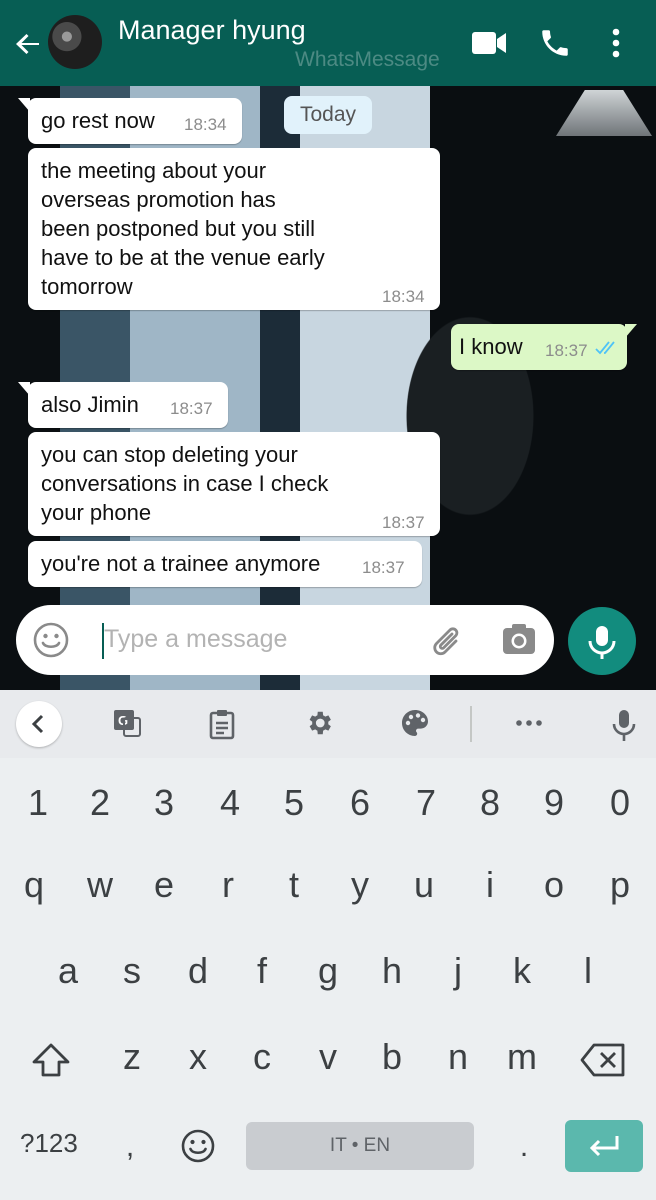 This screenshot has width=656, height=1200. What do you see at coordinates (87, 286) in the screenshot?
I see `message-line: tomorrow` at bounding box center [87, 286].